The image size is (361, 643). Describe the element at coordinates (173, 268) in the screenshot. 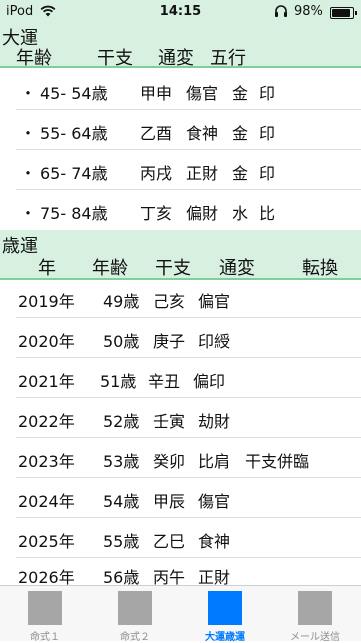

I see `saiun-col-kanshi: 干支` at that location.